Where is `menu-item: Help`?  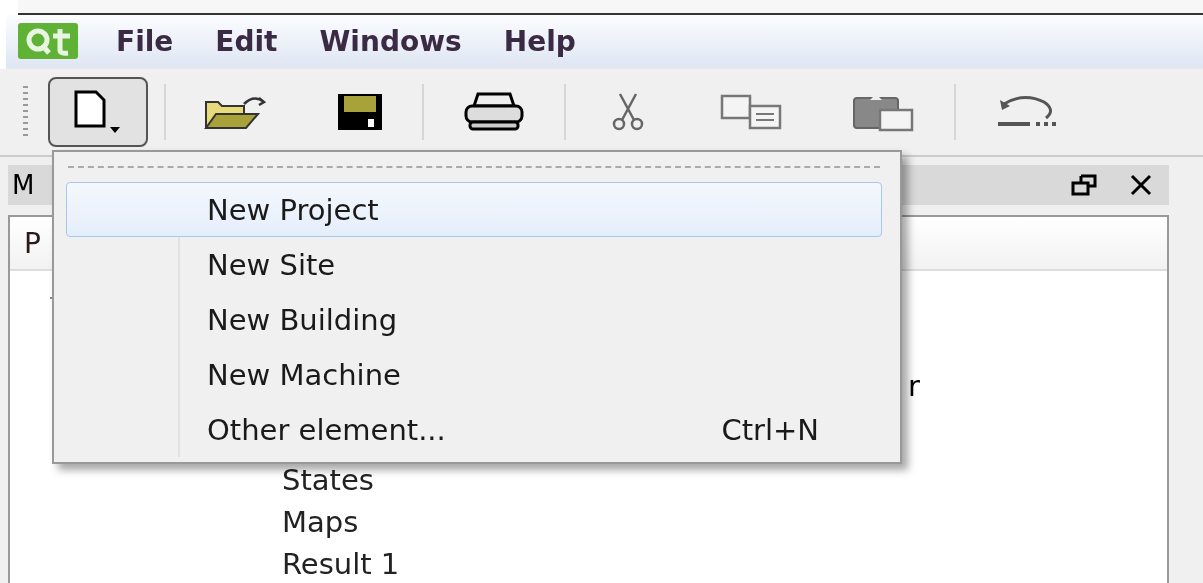
menu-item: Help is located at coordinates (552, 41).